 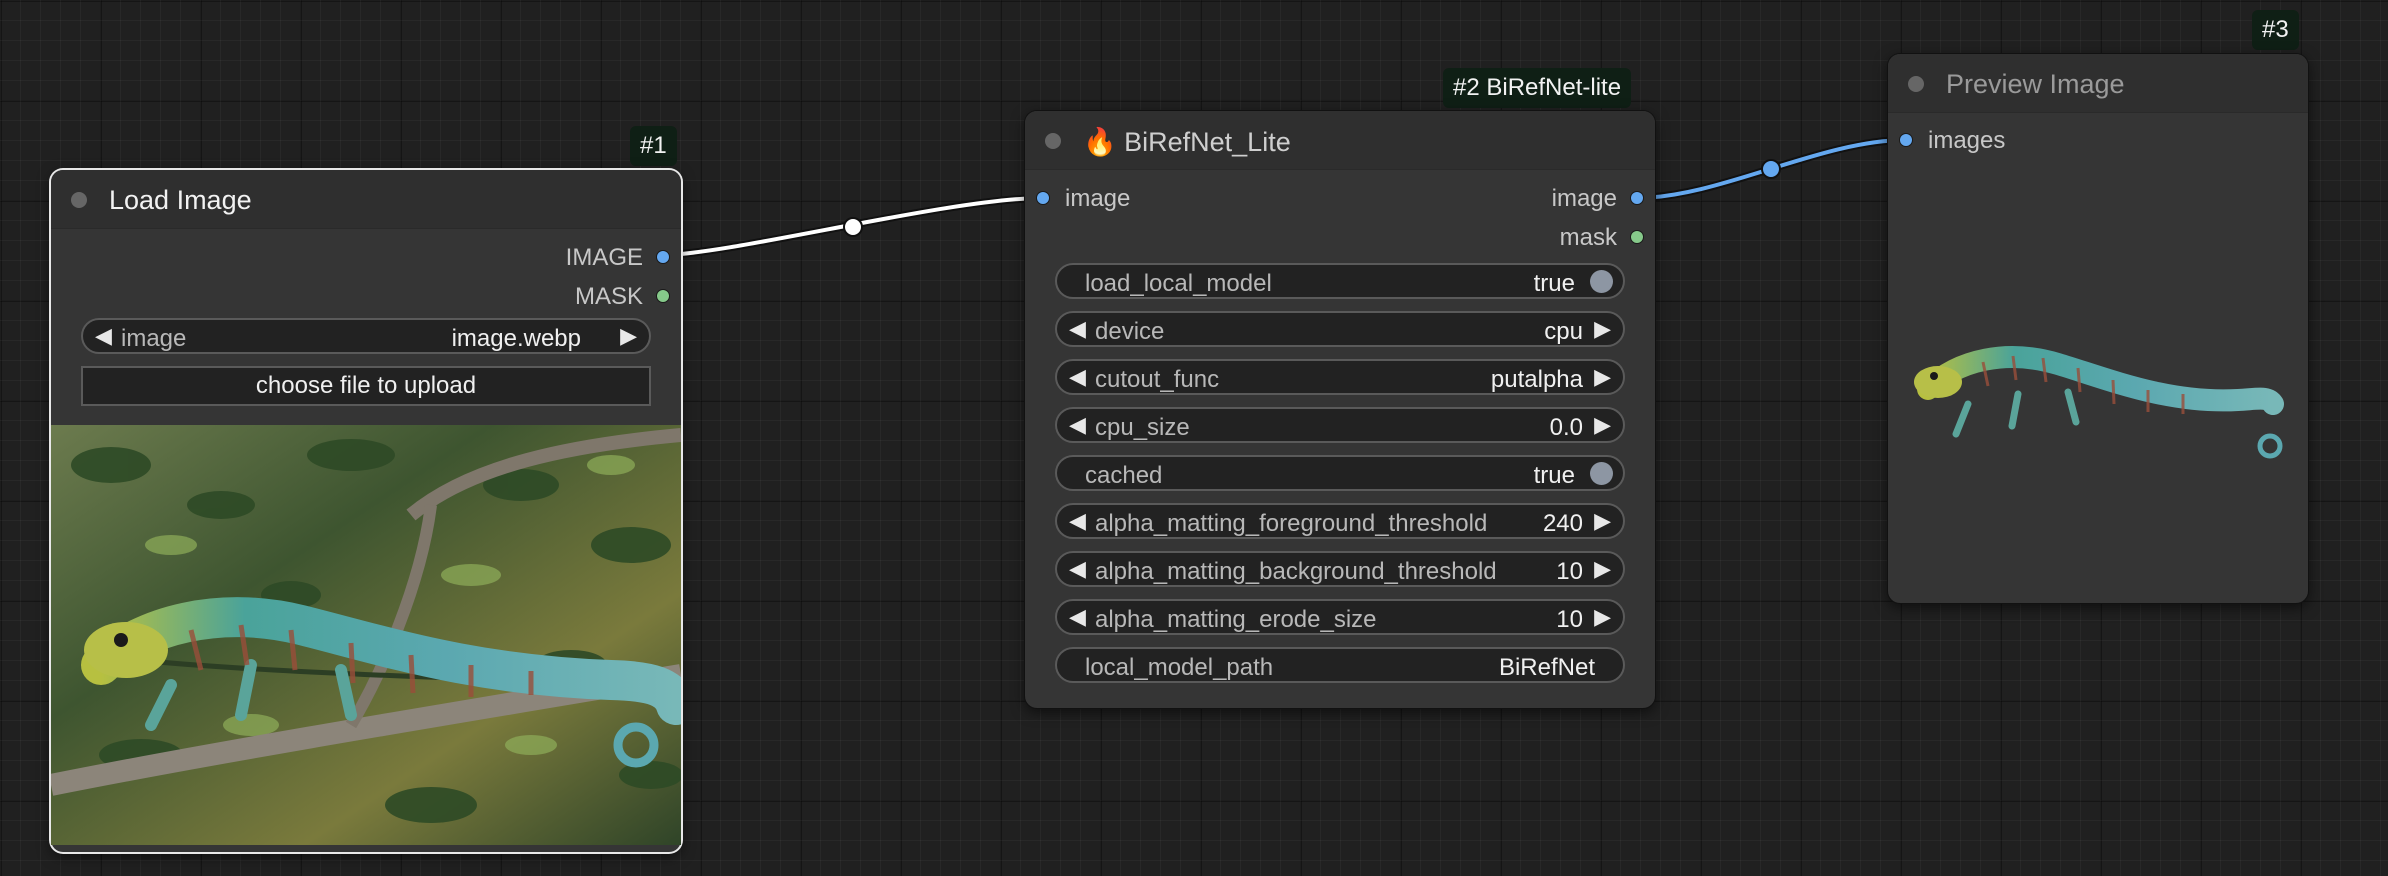 I want to click on local-model-path-text: local_model_path BiRefNet, so click(x=1340, y=665).